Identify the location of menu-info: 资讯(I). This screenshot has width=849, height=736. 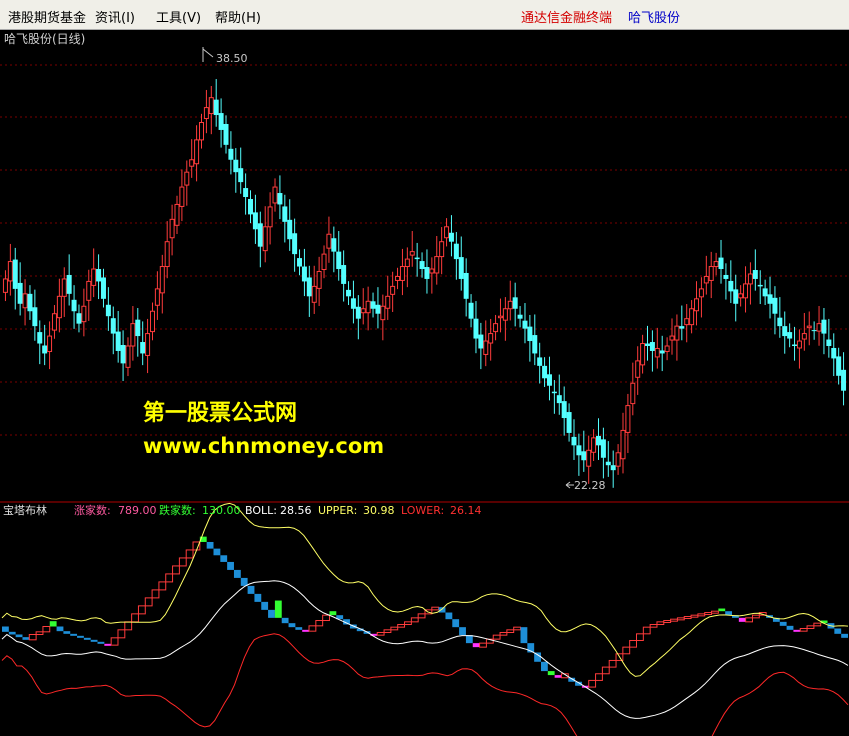
(115, 16).